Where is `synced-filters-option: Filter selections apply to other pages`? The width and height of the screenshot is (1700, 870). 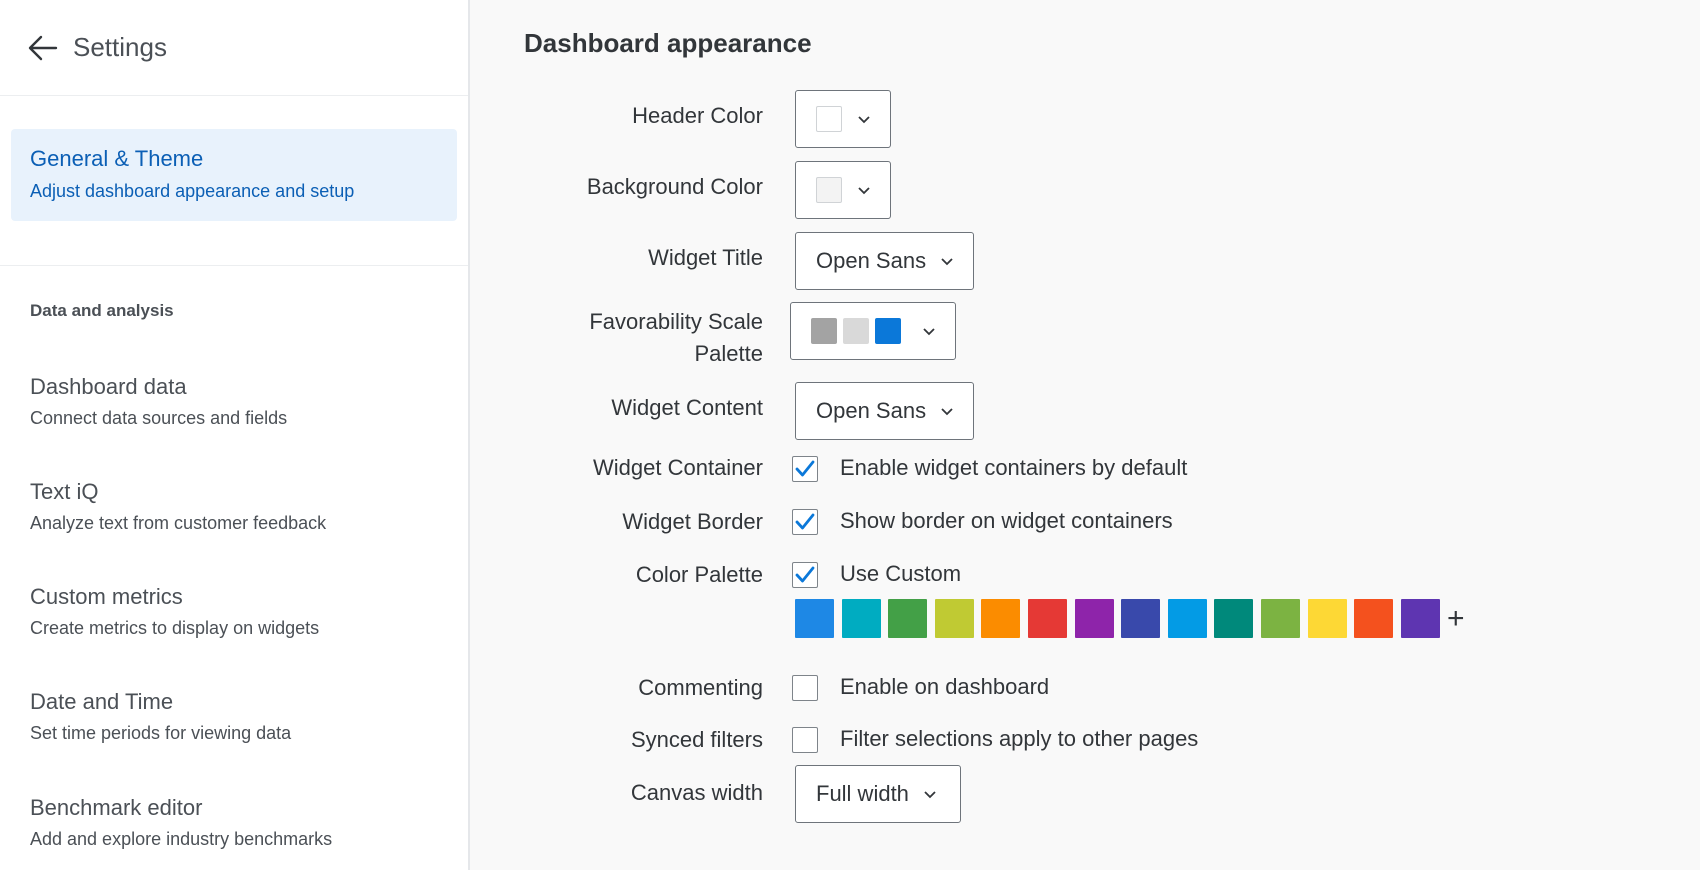 synced-filters-option: Filter selections apply to other pages is located at coordinates (1019, 738).